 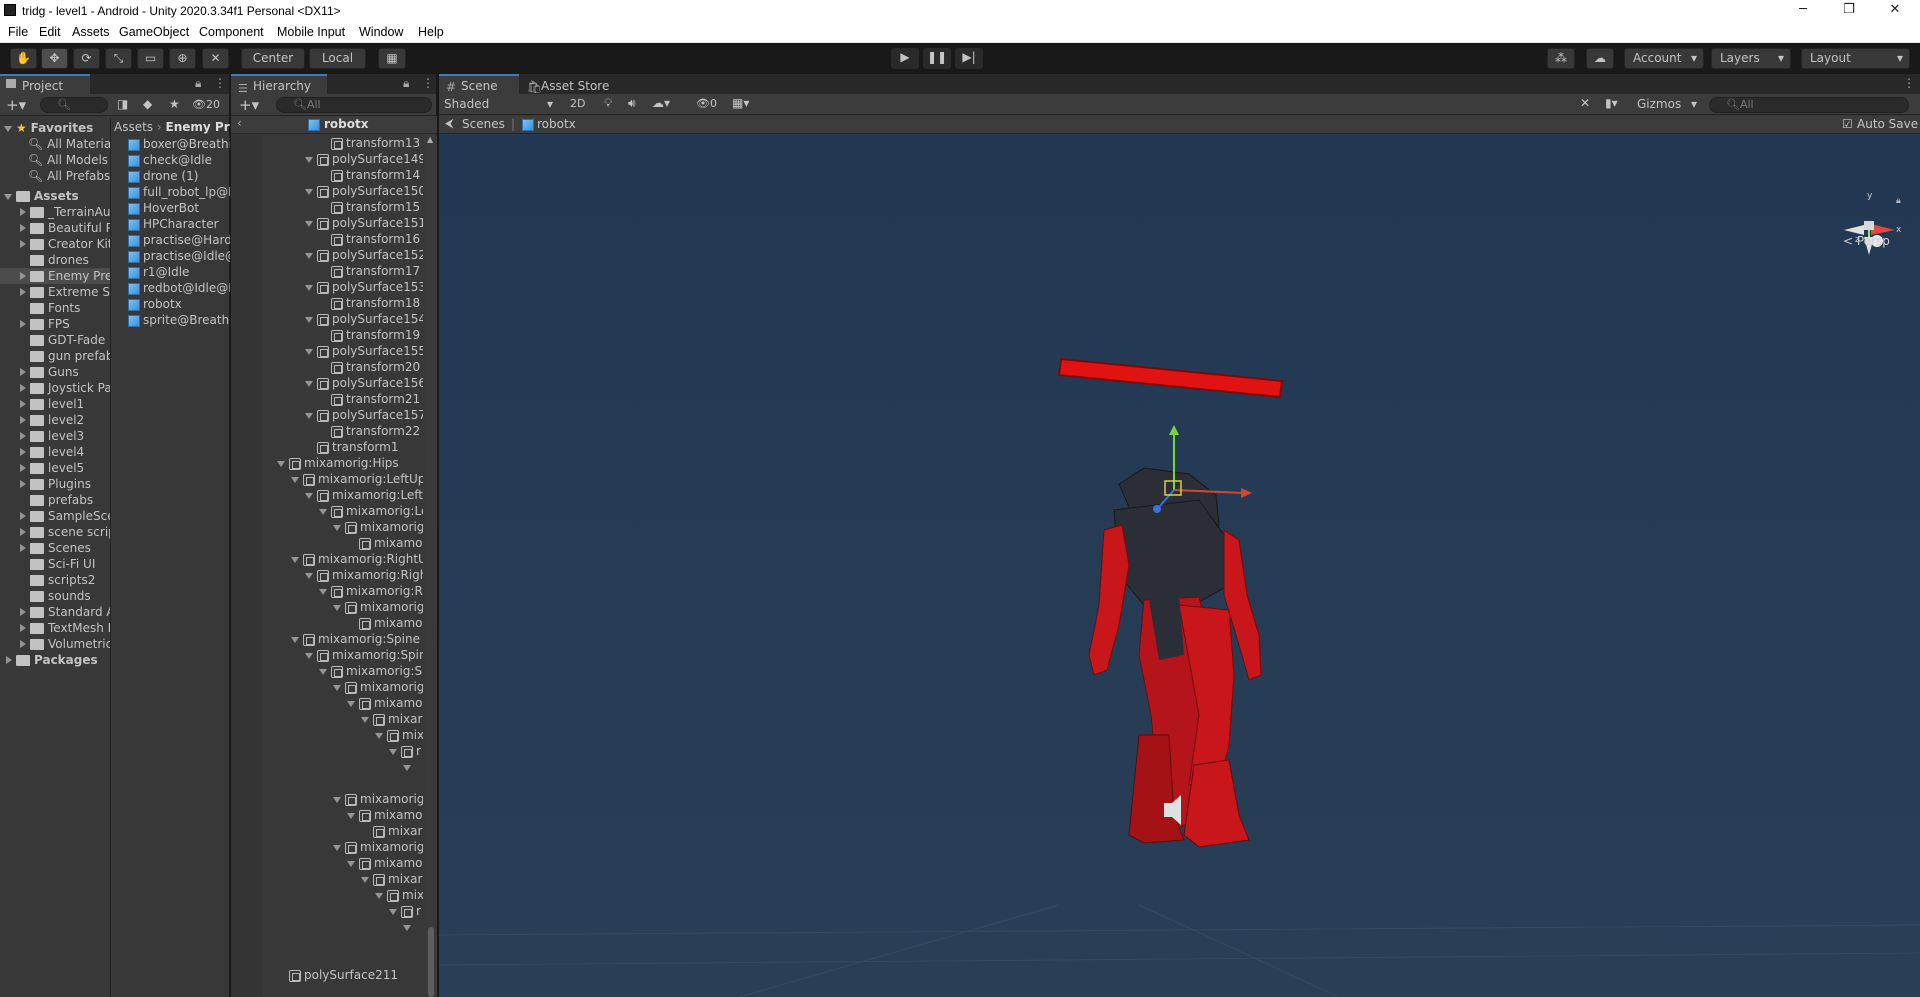 What do you see at coordinates (249, 105) in the screenshot?
I see `create-button: +▾` at bounding box center [249, 105].